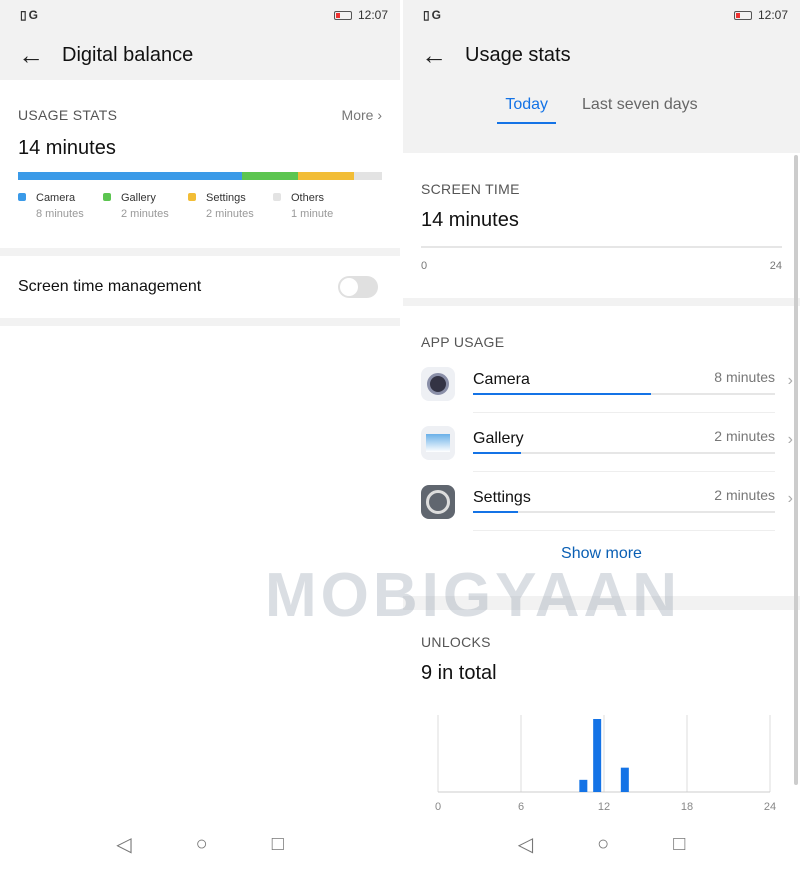 The width and height of the screenshot is (800, 872). I want to click on legend-item: Others 1 minute, so click(315, 206).